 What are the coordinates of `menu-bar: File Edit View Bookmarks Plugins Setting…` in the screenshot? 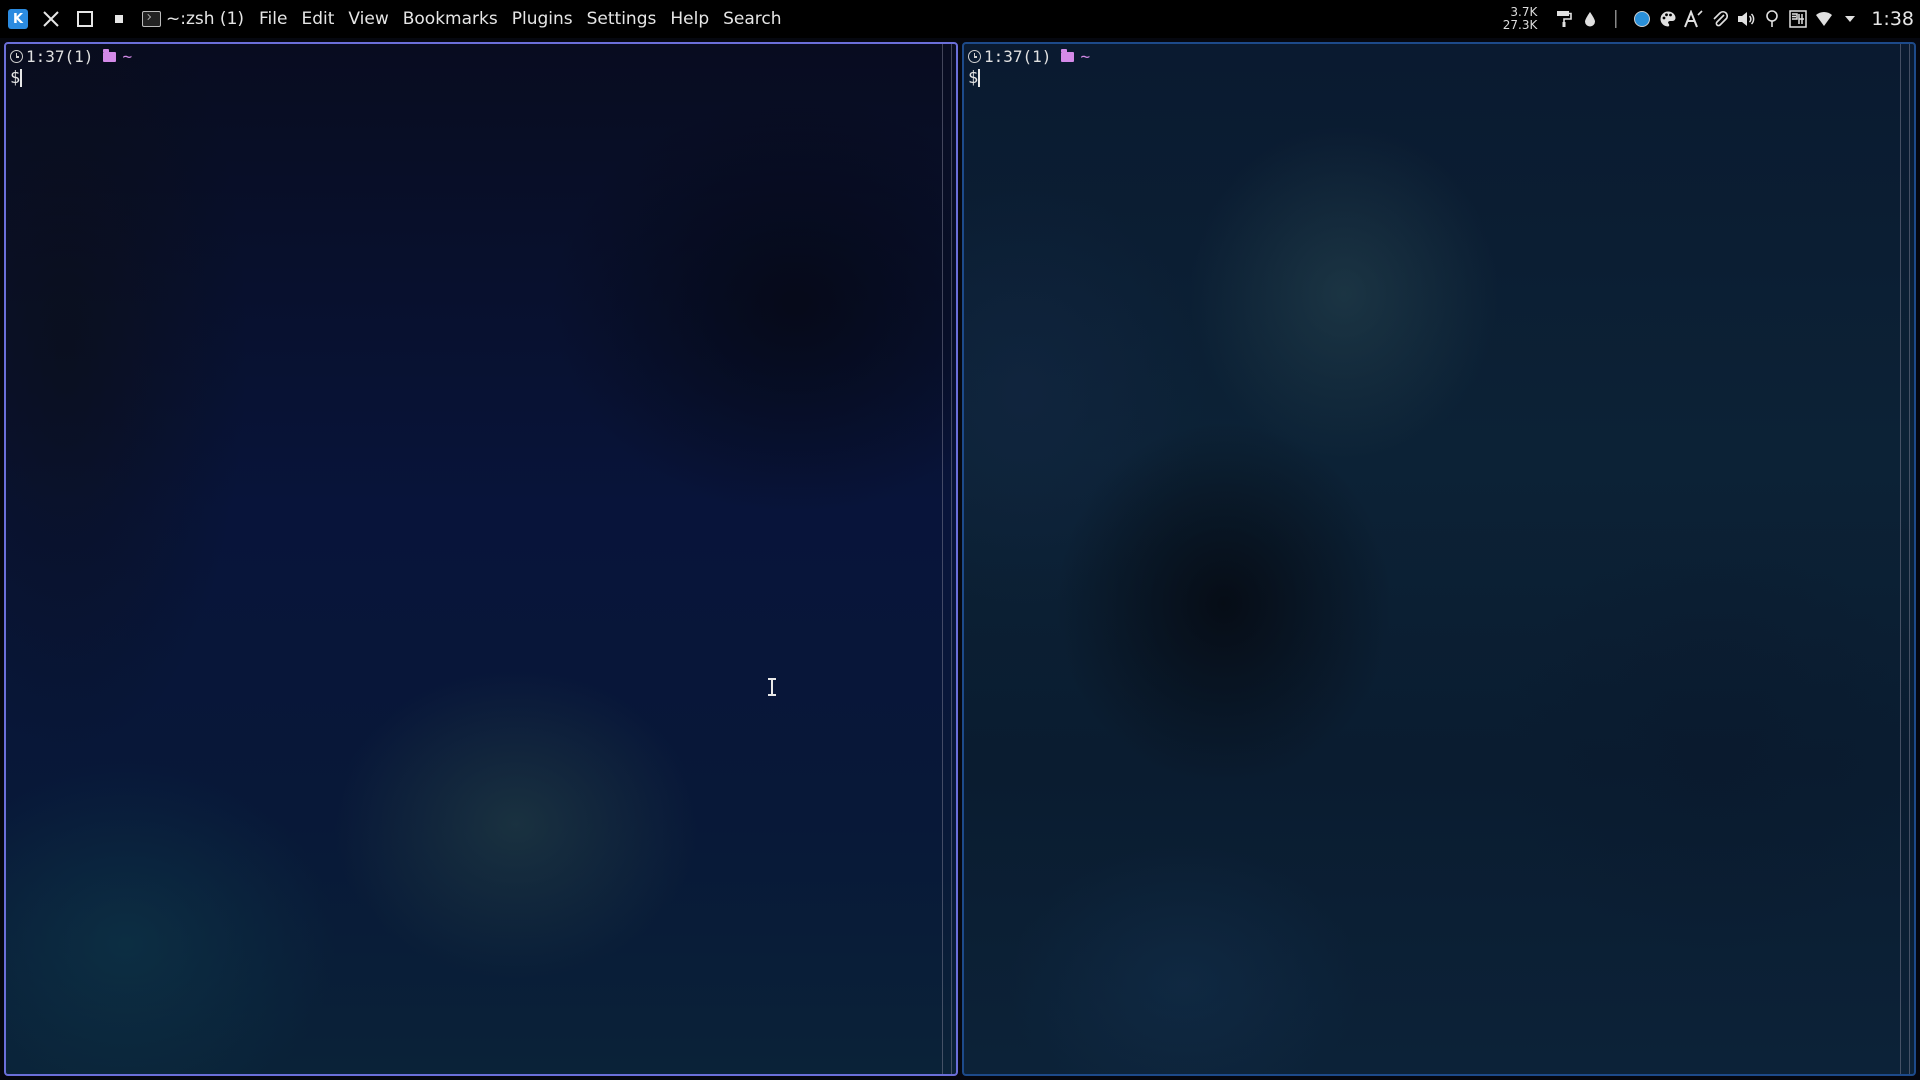 It's located at (520, 19).